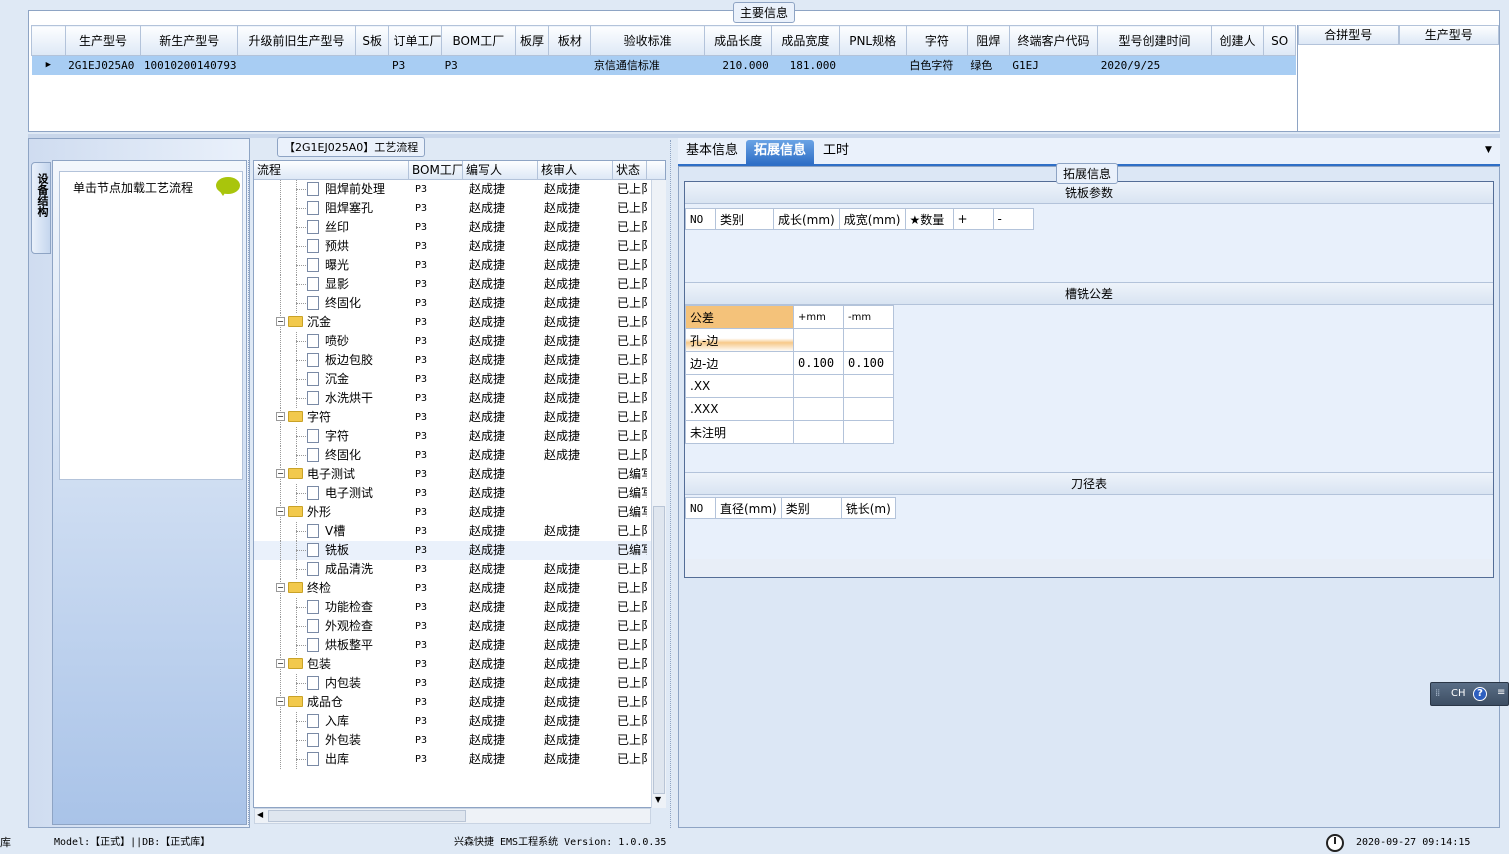  Describe the element at coordinates (459, 664) in the screenshot. I see `tree-node: − 包装 P3 赵成捷 赵成捷 已上阝` at that location.